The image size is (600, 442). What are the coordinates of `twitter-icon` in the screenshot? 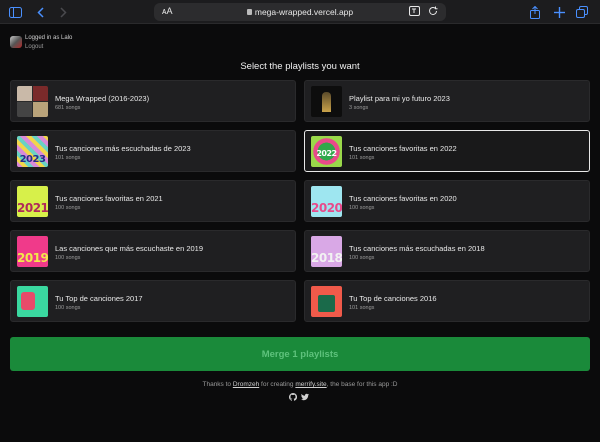 It's located at (305, 397).